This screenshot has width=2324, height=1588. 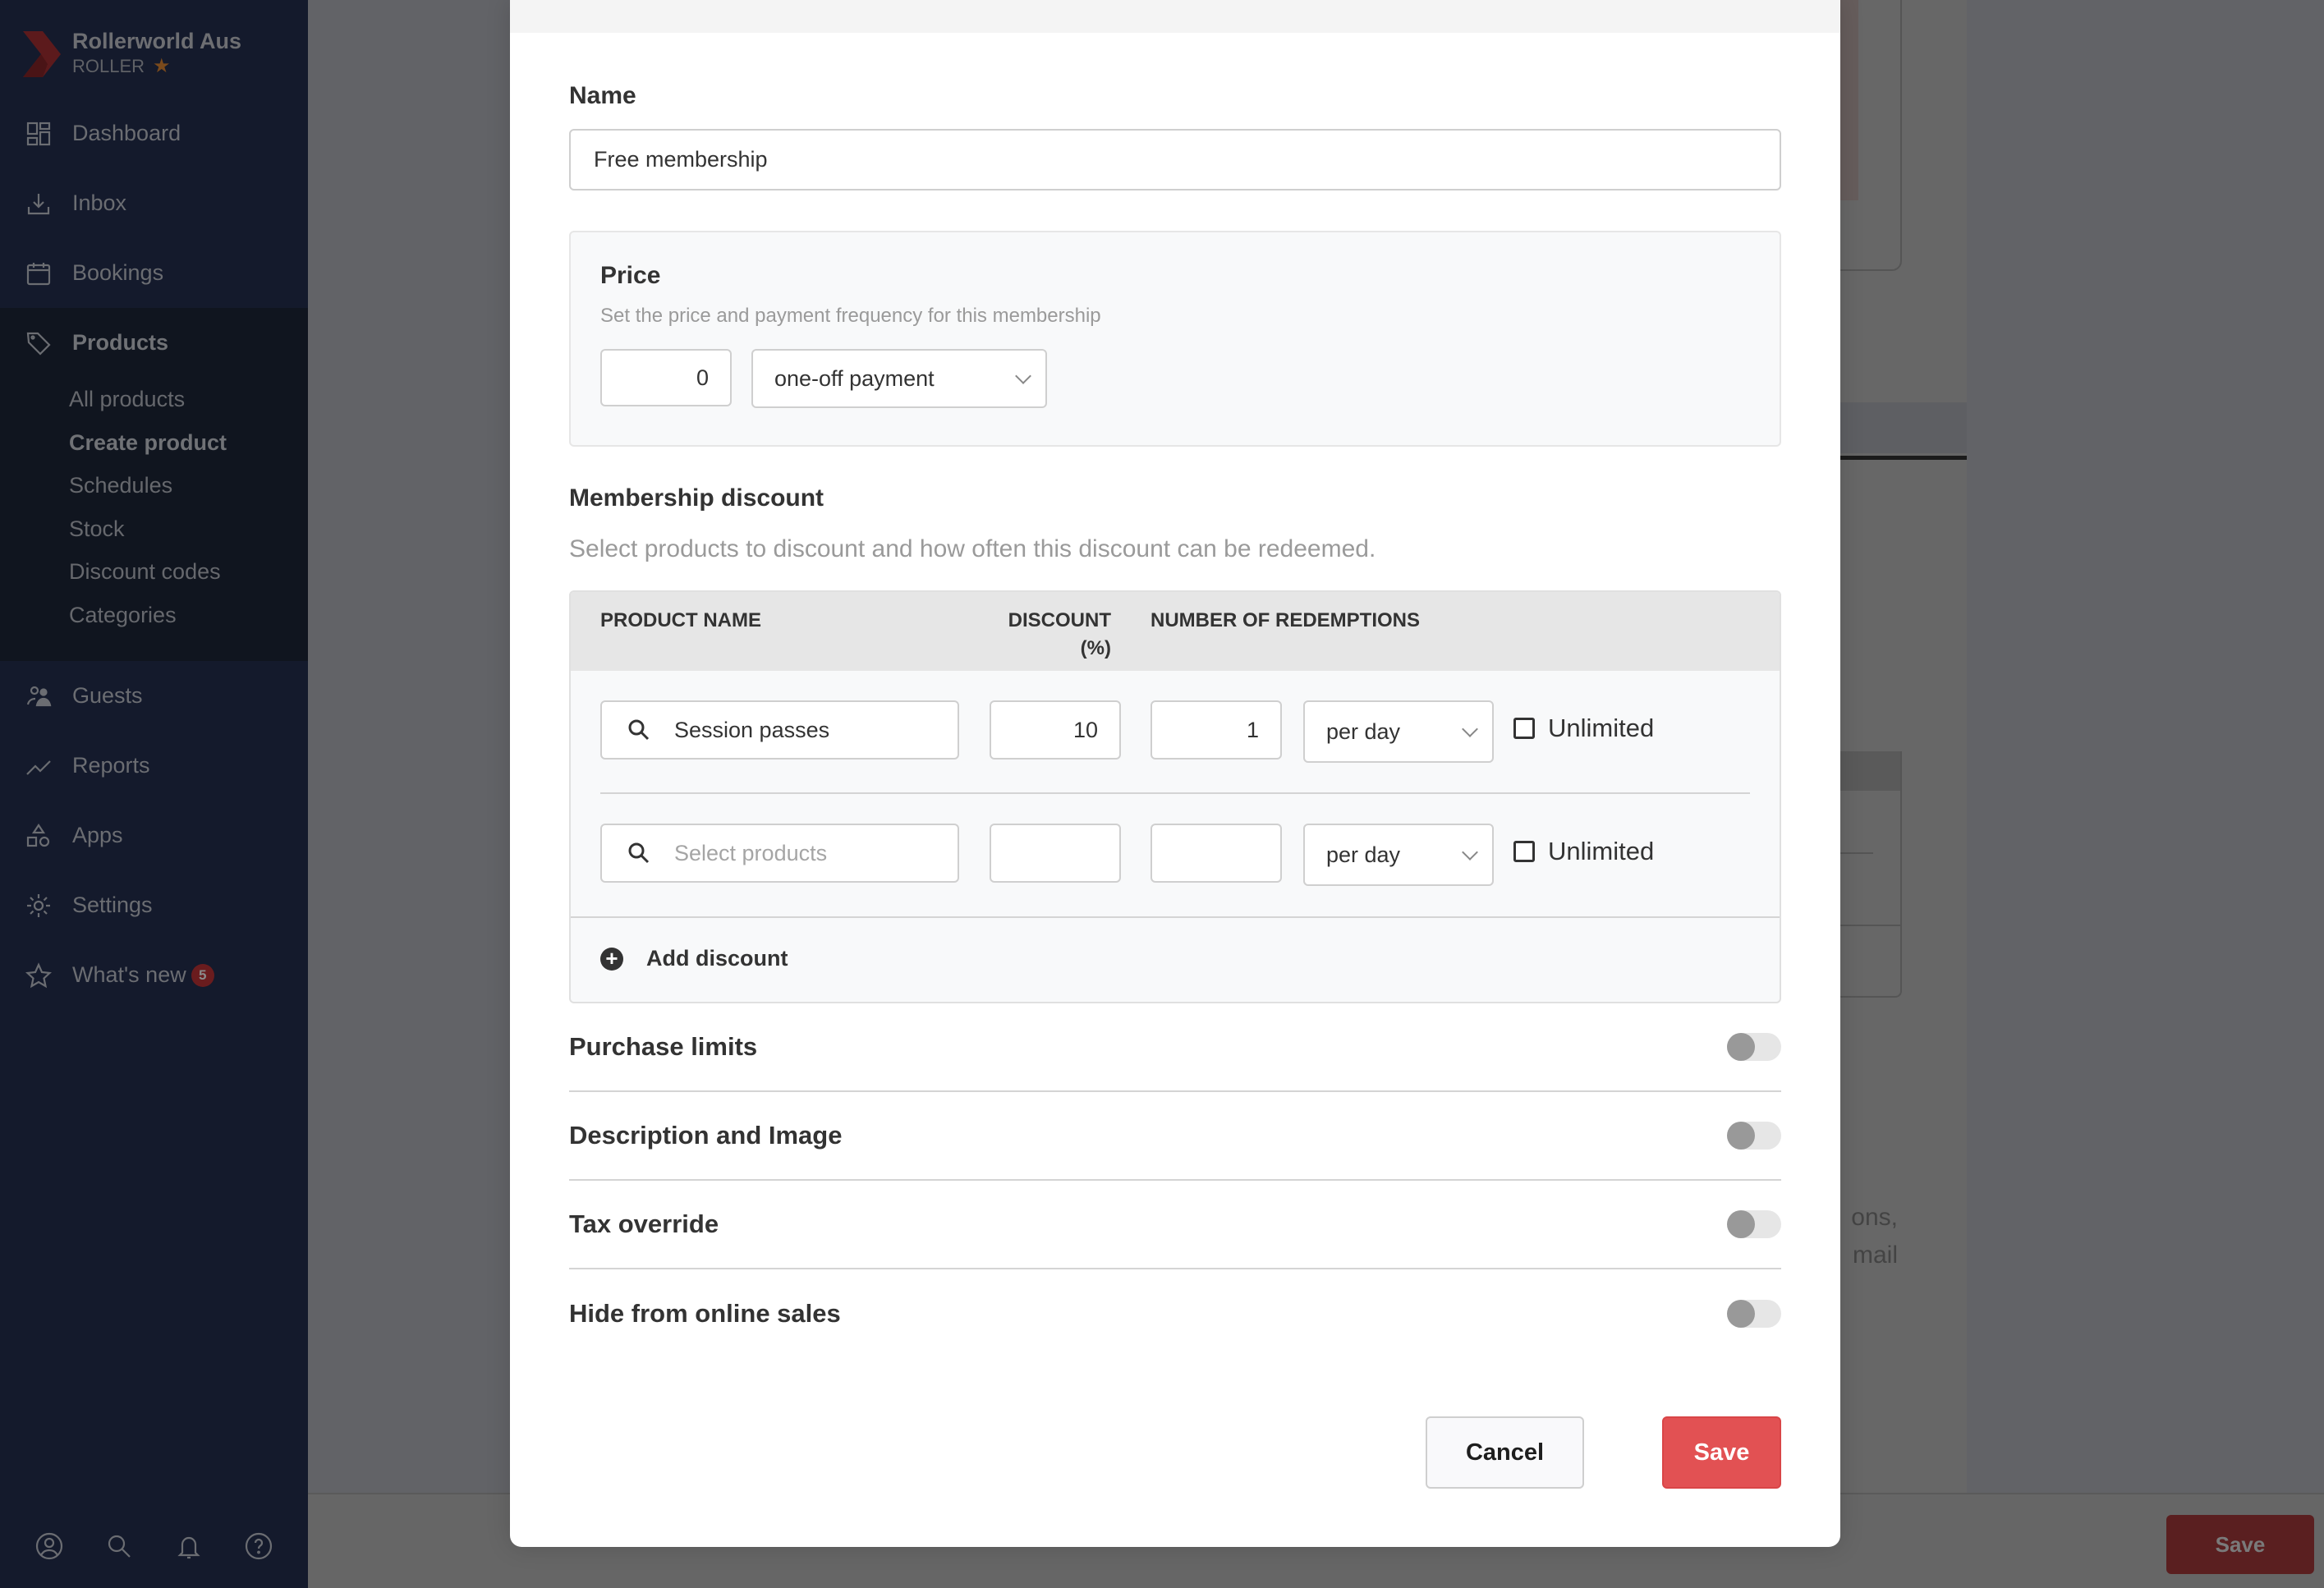 What do you see at coordinates (189, 1546) in the screenshot?
I see `bell-icon` at bounding box center [189, 1546].